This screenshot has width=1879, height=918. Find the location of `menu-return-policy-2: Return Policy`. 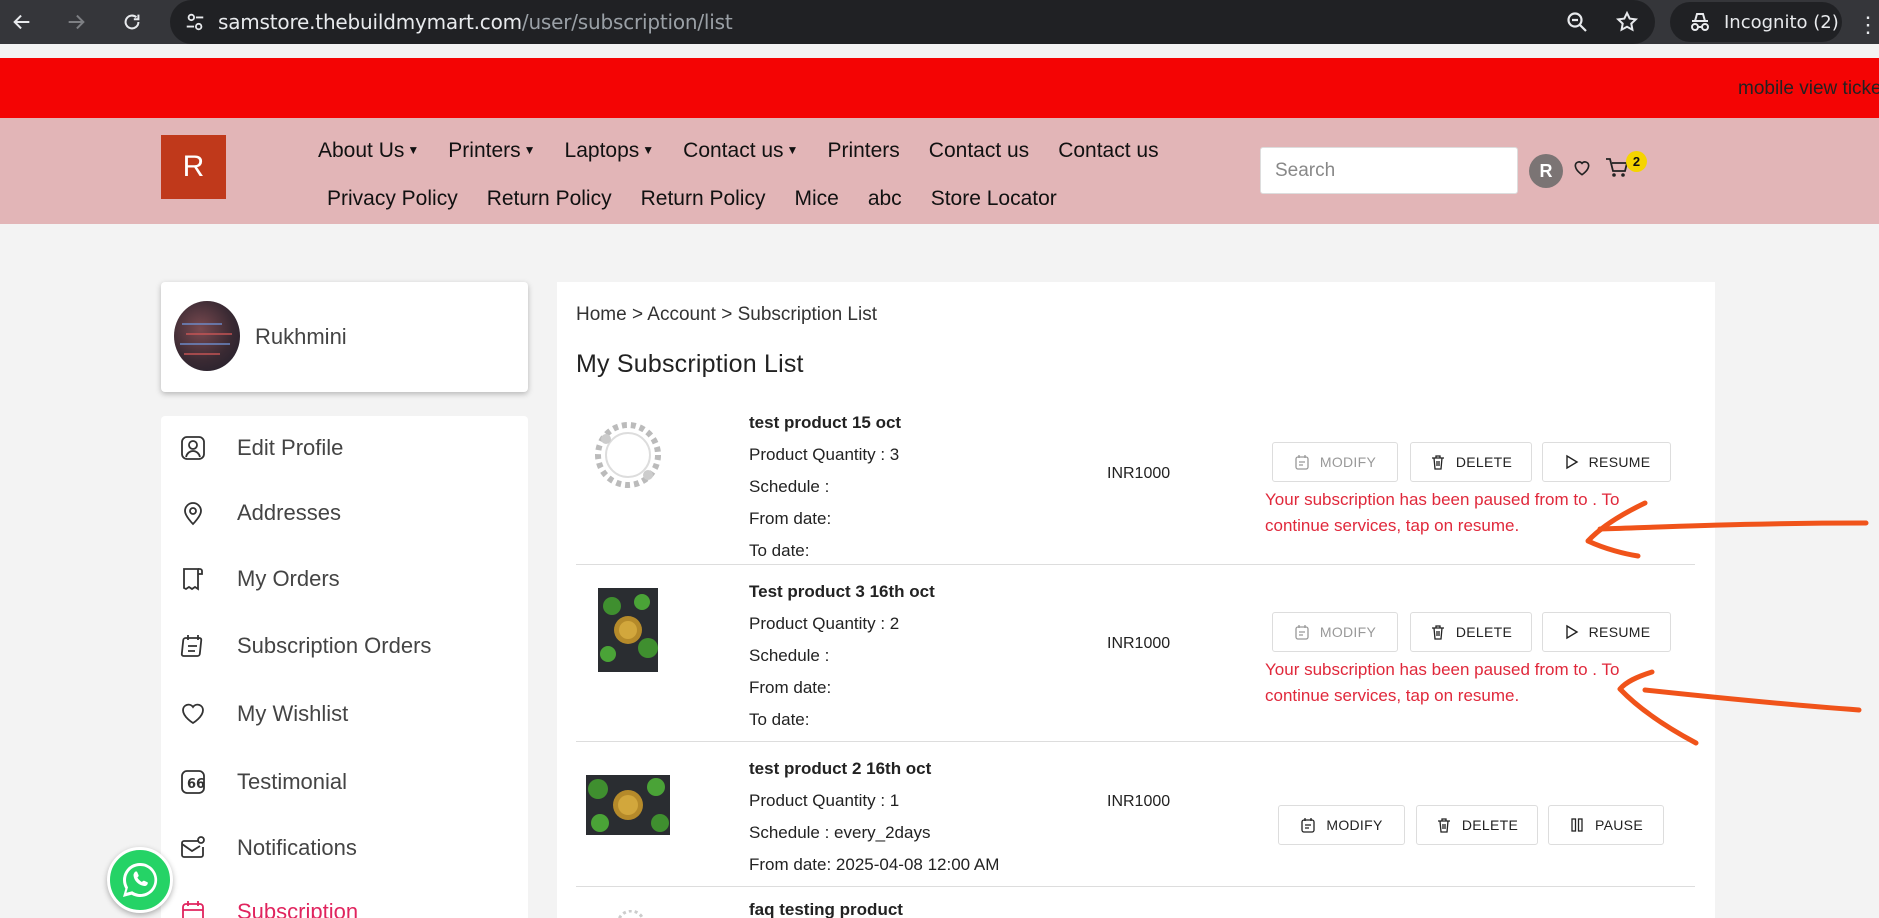

menu-return-policy-2: Return Policy is located at coordinates (703, 199).